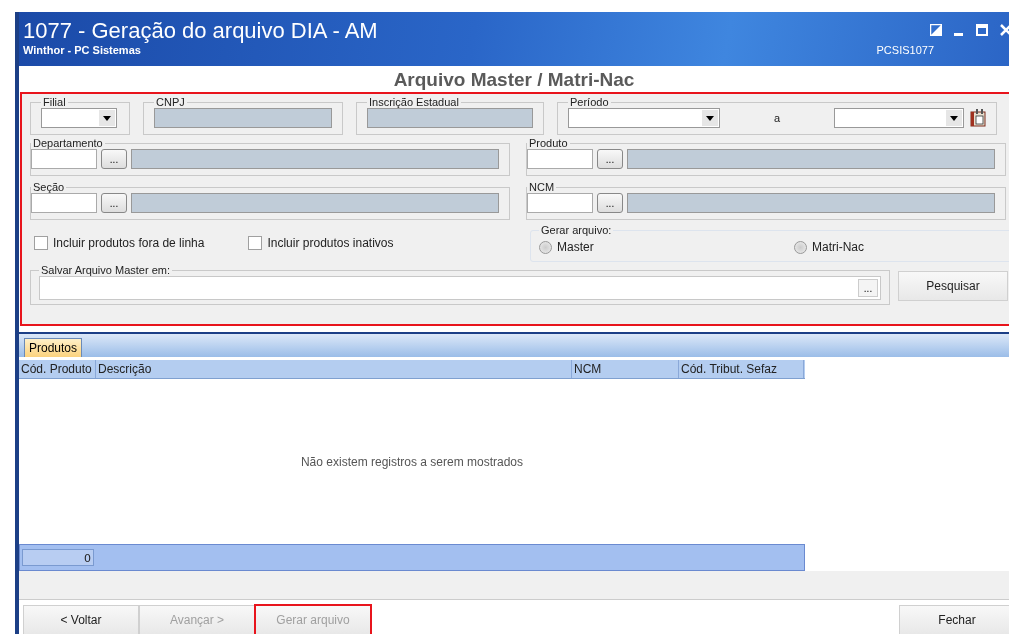 This screenshot has height=634, width=1009. Describe the element at coordinates (542, 187) in the screenshot. I see `group-label: NCM` at that location.